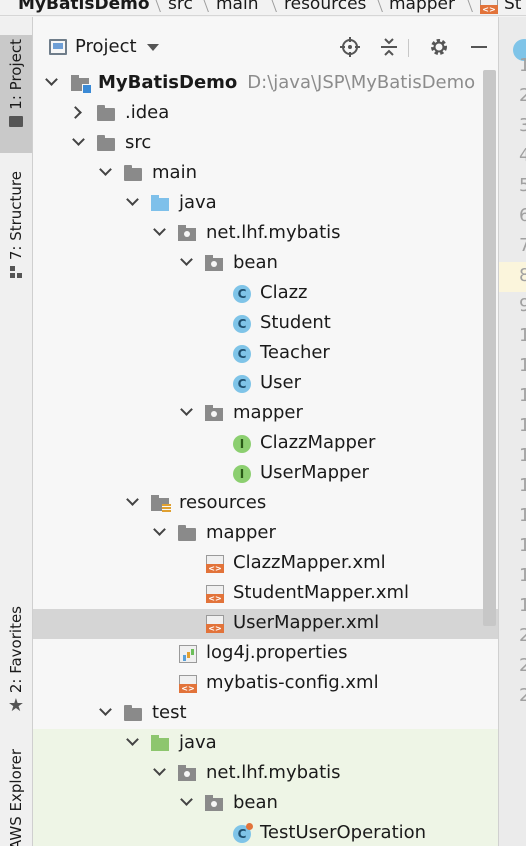 The image size is (526, 846). I want to click on tree-row: .idea, so click(265, 114).